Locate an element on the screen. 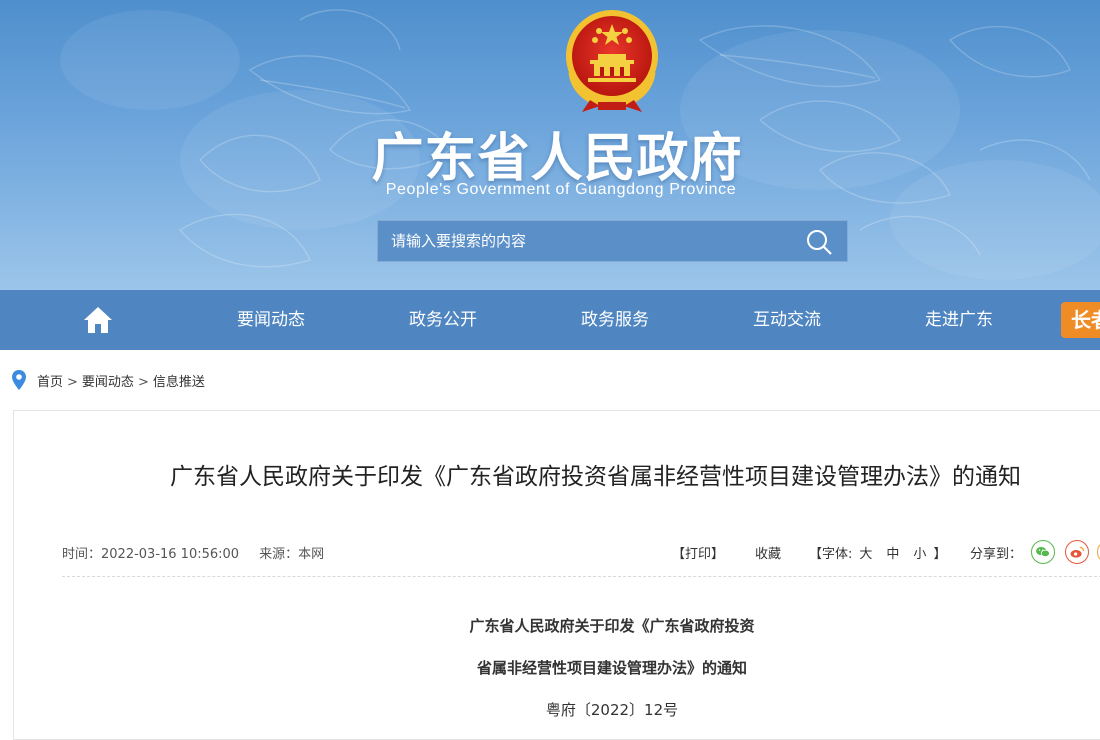 The width and height of the screenshot is (1100, 740). doc-heading-line2: 省属非经营性项目建设管理办法》的通知 is located at coordinates (611, 668).